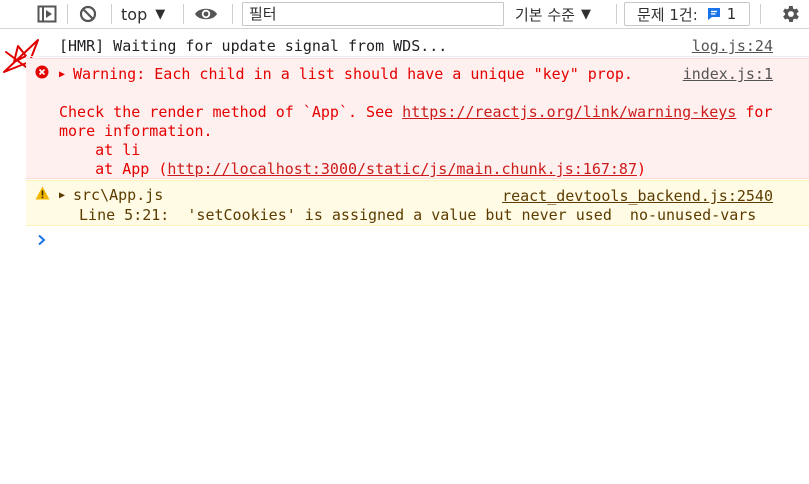 The height and width of the screenshot is (484, 809). What do you see at coordinates (732, 46) in the screenshot?
I see `log-source-link: log.js:24` at bounding box center [732, 46].